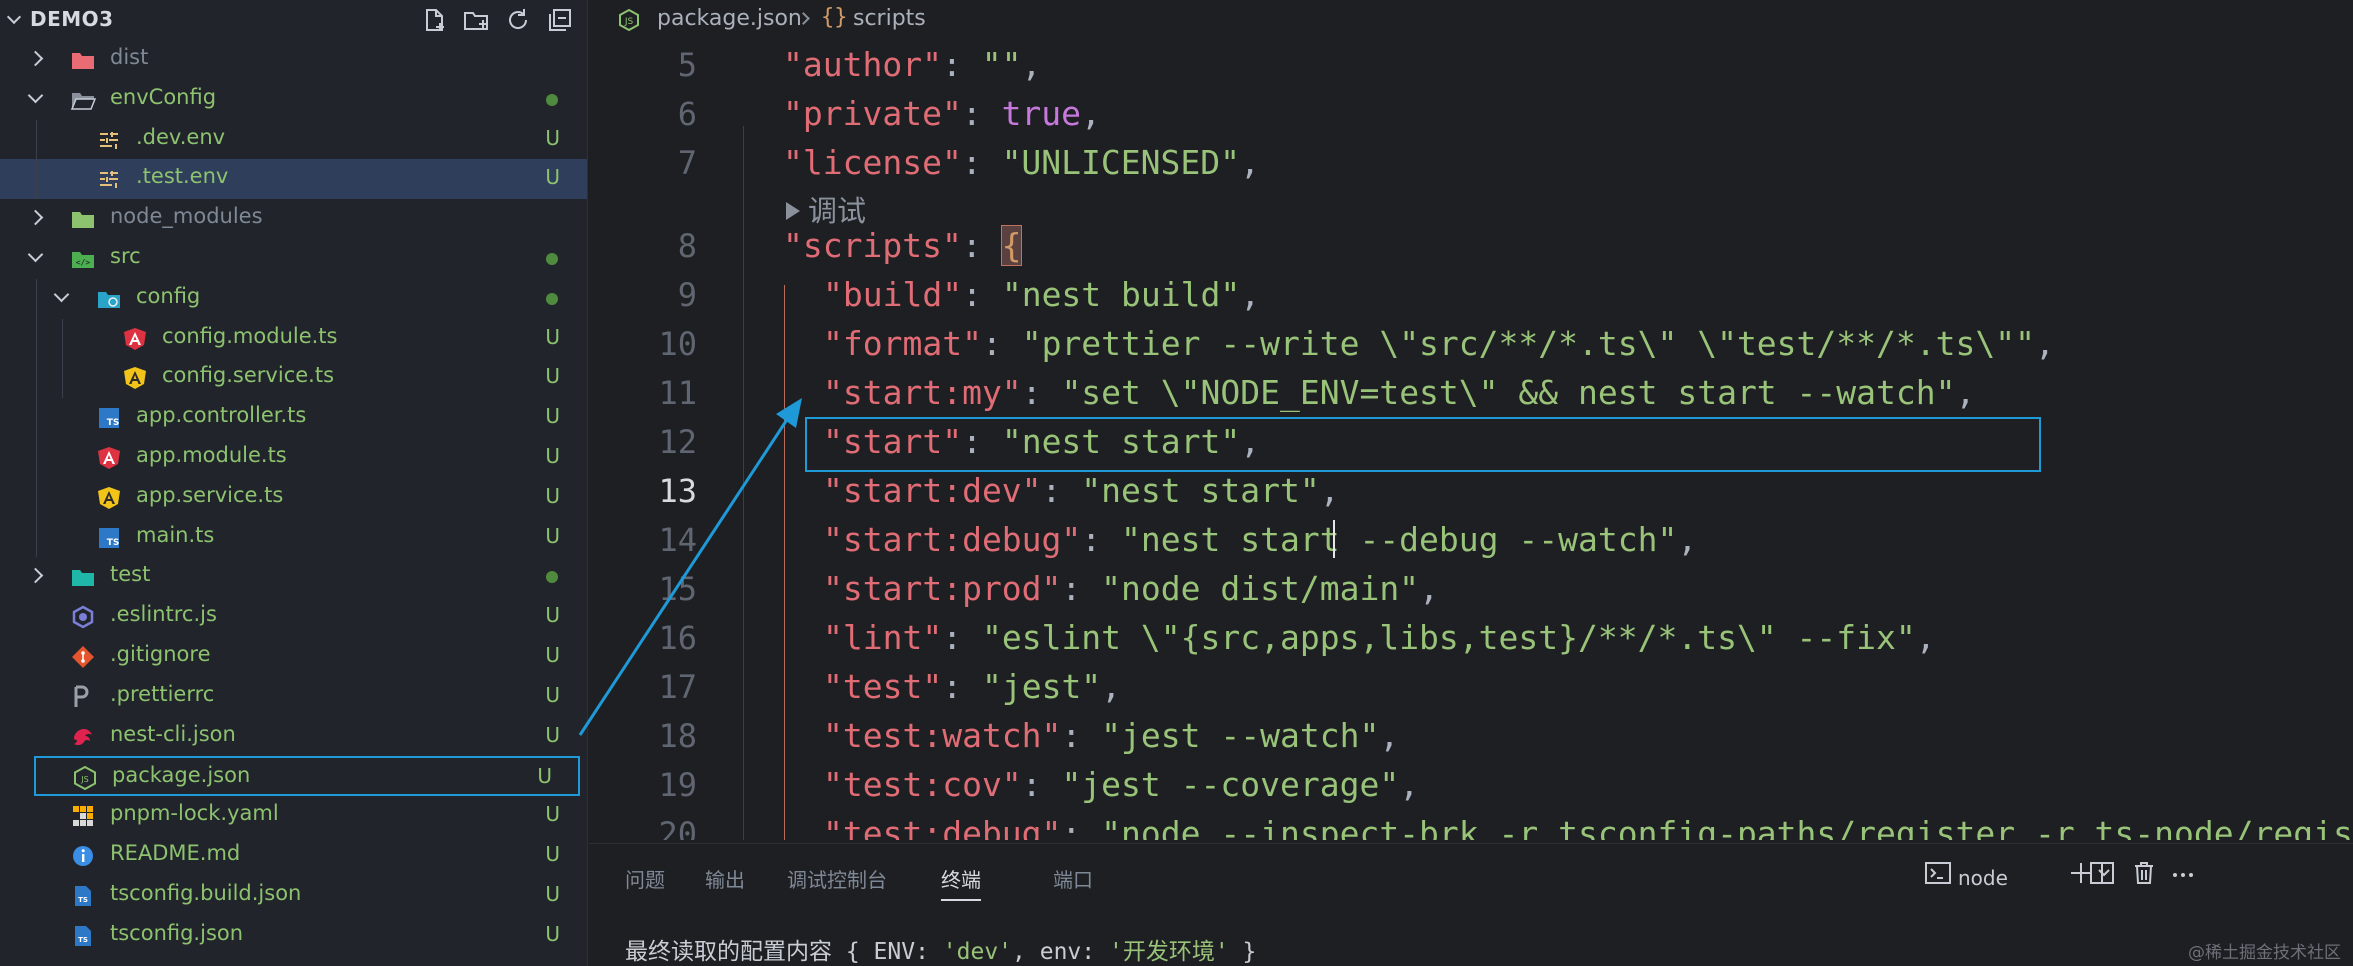  I want to click on refresh-icon, so click(519, 20).